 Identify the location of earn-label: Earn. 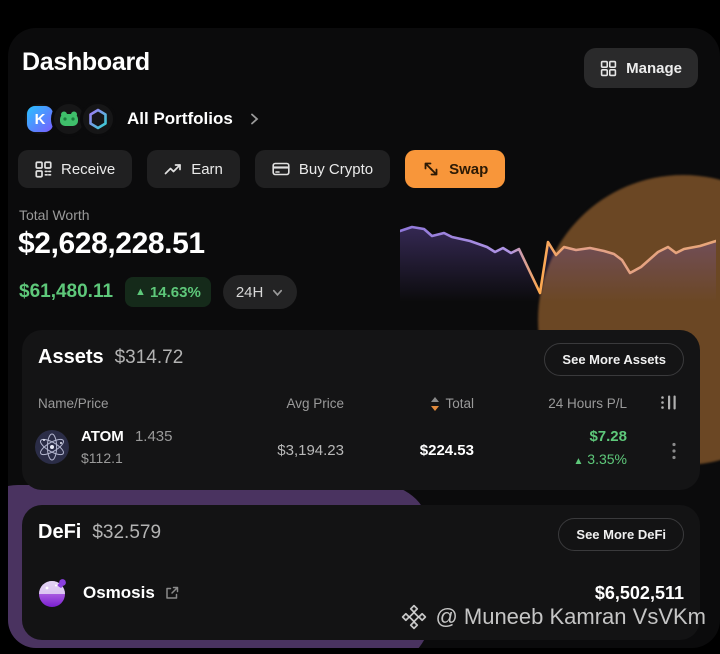
(207, 169).